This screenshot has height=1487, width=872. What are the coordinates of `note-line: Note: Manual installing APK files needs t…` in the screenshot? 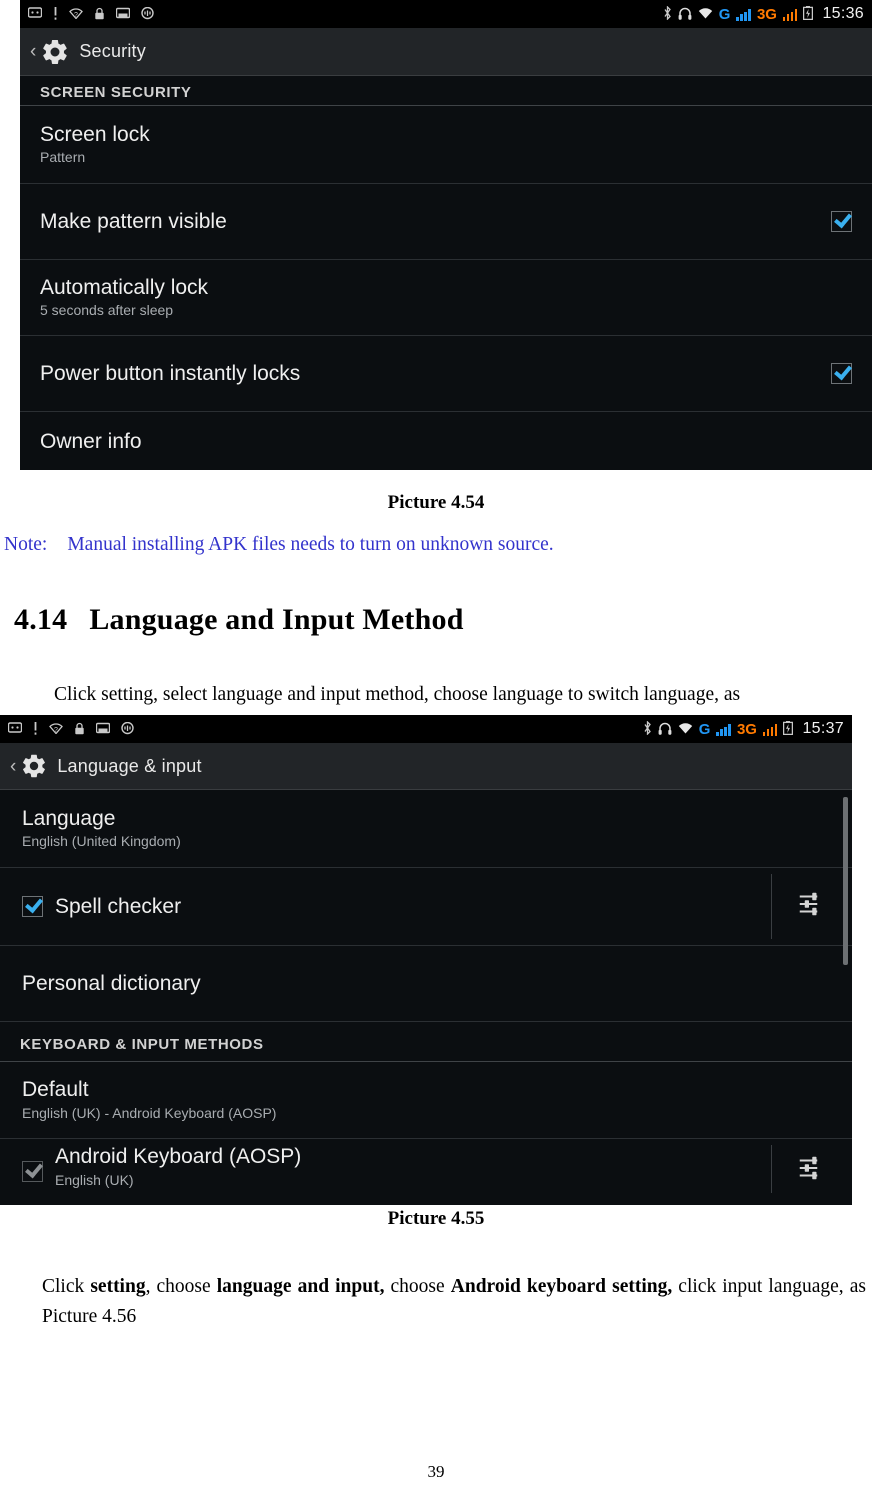 It's located at (279, 545).